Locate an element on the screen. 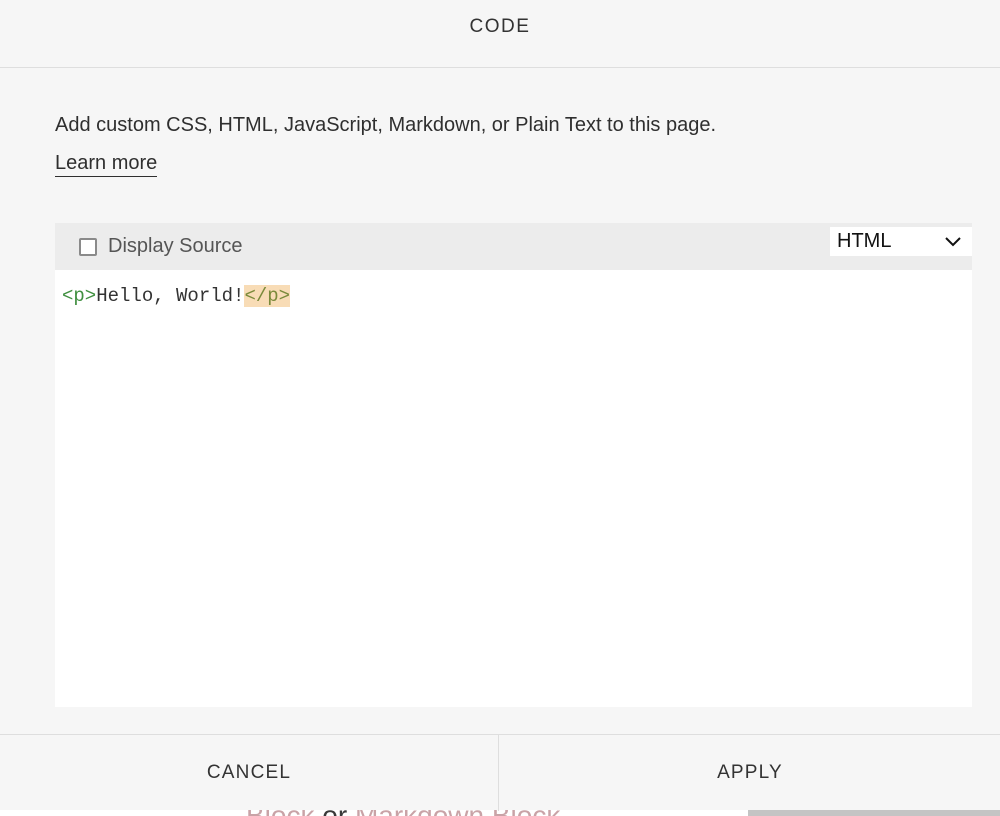 Image resolution: width=1000 pixels, height=816 pixels. display-source-toggle: Display Source is located at coordinates (161, 246).